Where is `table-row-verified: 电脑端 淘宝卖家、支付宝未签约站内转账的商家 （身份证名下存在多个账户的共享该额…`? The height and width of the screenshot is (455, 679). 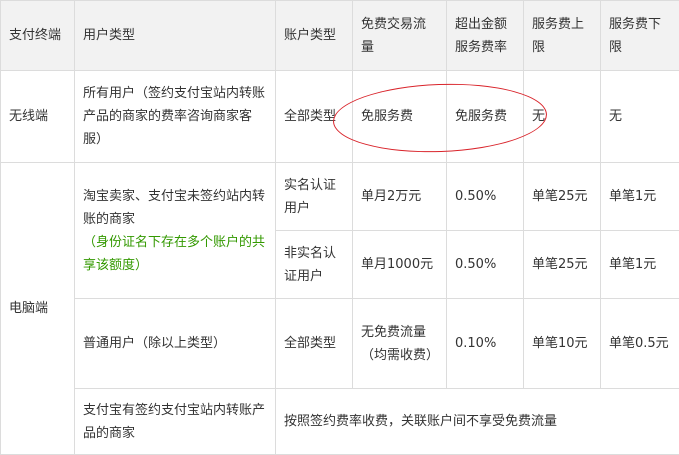
table-row-verified: 电脑端 淘宝卖家、支付宝未签约站内转账的商家 （身份证名下存在多个账户的共享该额… is located at coordinates (340, 197).